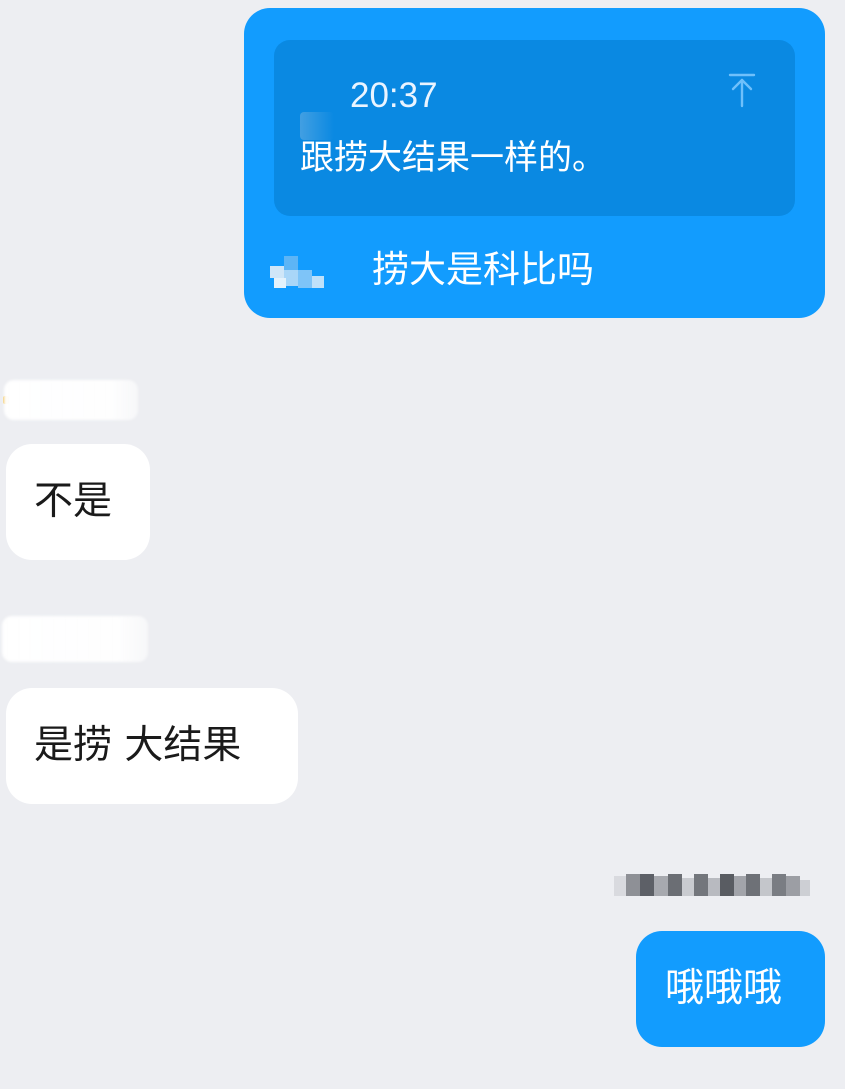 The image size is (845, 1089). What do you see at coordinates (742, 91) in the screenshot?
I see `arrow-up-to-top-icon` at bounding box center [742, 91].